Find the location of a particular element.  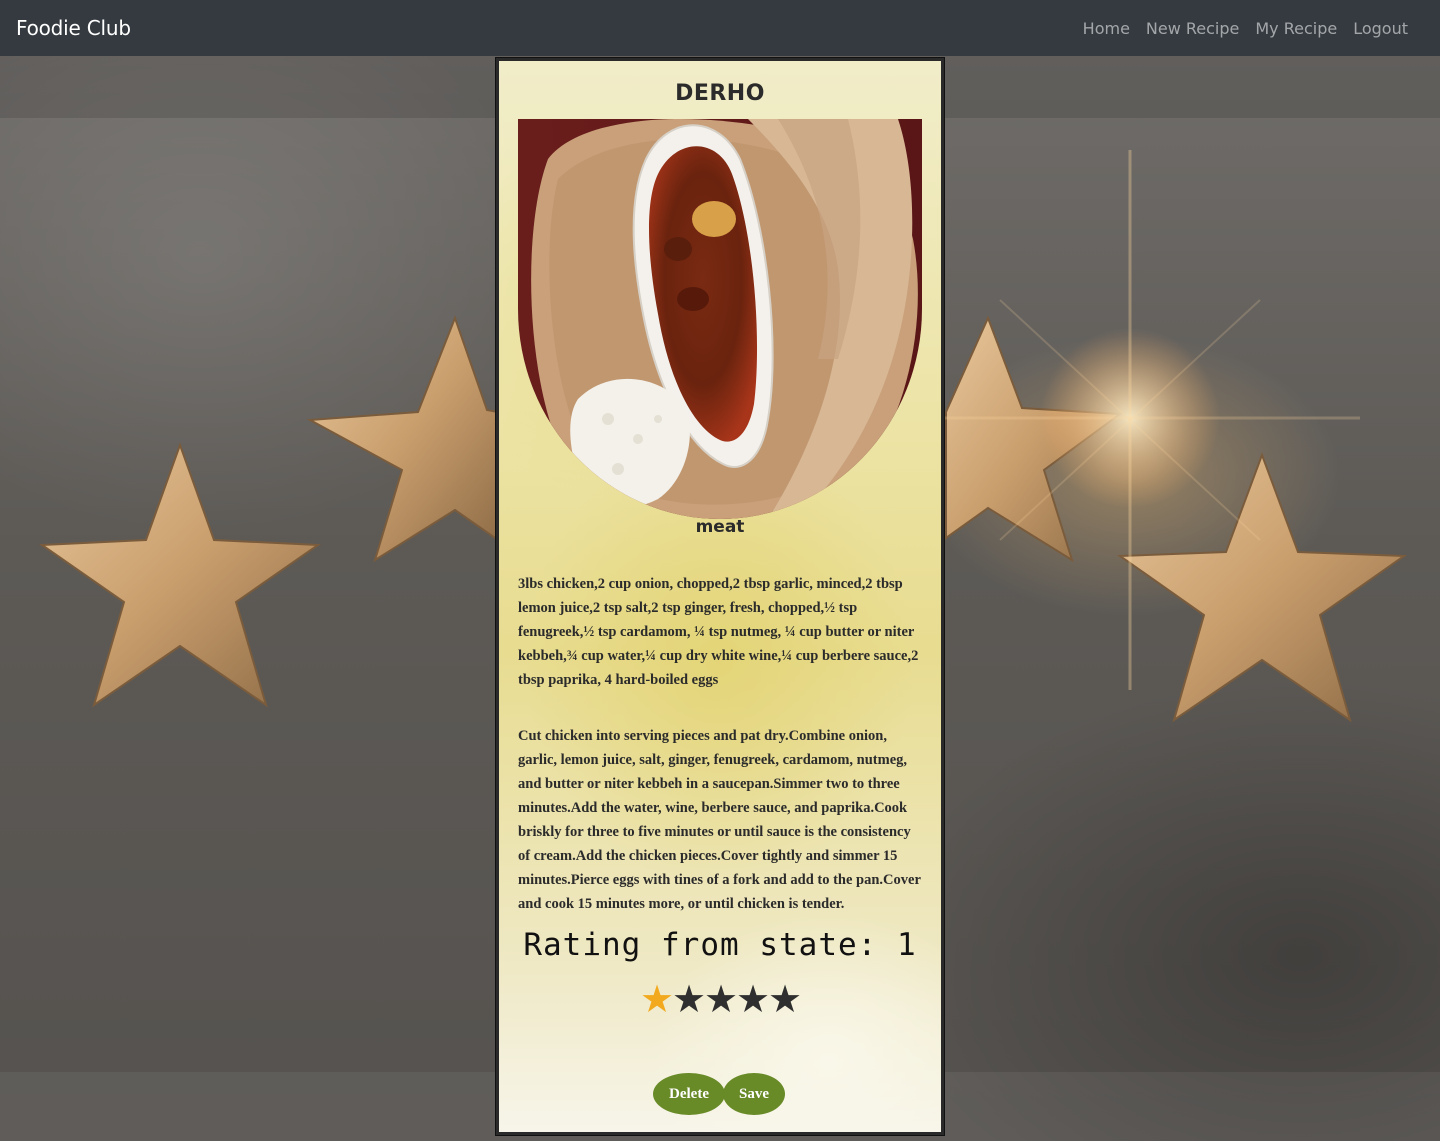

food-photo is located at coordinates (720, 319).